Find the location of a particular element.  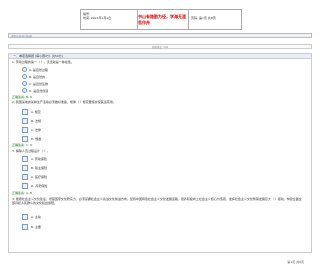

q3-option-b: B. 职业保险 is located at coordinates (34, 168).